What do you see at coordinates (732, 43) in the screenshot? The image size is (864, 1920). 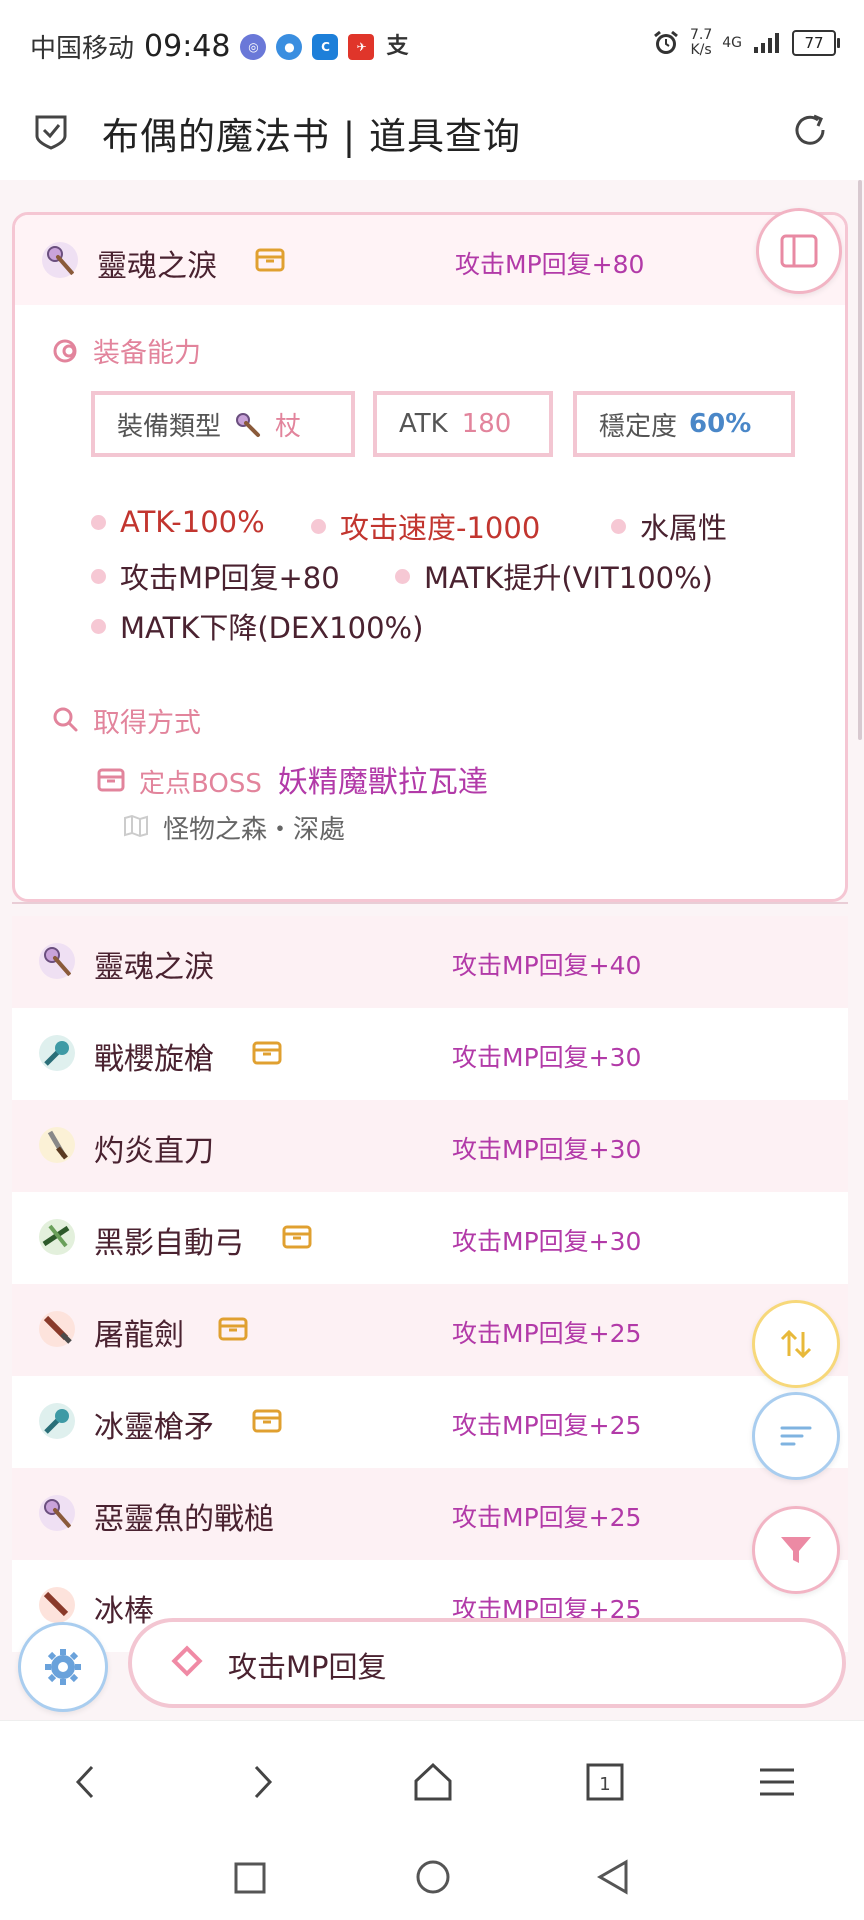 I see `signal-type: 4G` at bounding box center [732, 43].